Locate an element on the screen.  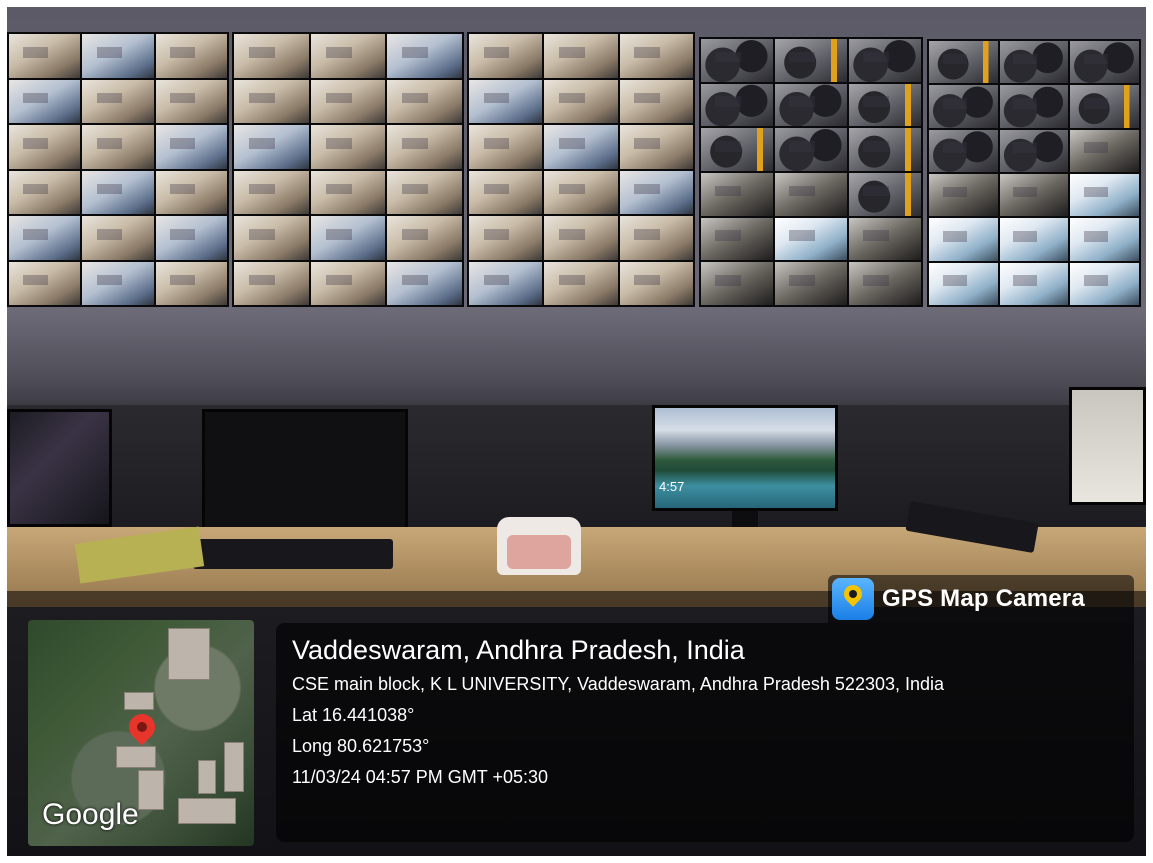
monitor-left is located at coordinates (59, 468).